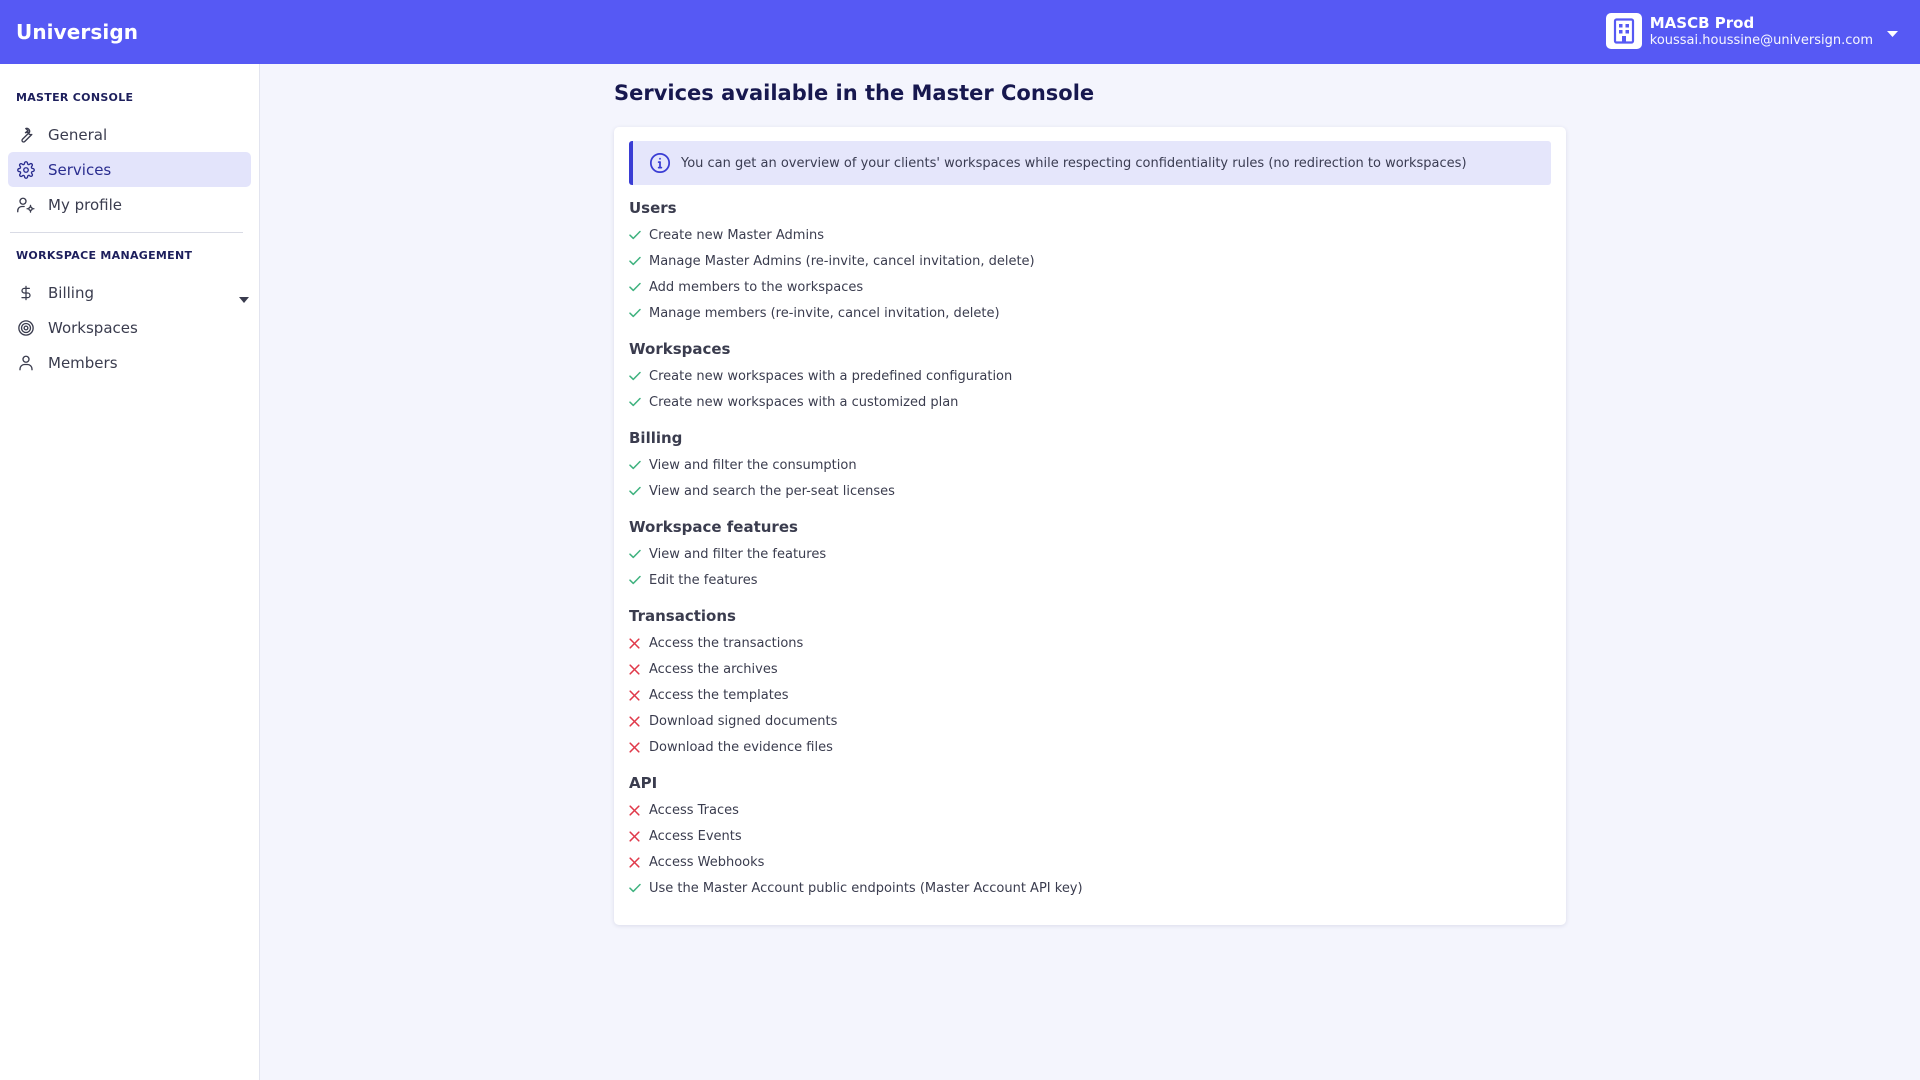 The height and width of the screenshot is (1080, 1920). I want to click on permission-label: View and filter the features, so click(738, 554).